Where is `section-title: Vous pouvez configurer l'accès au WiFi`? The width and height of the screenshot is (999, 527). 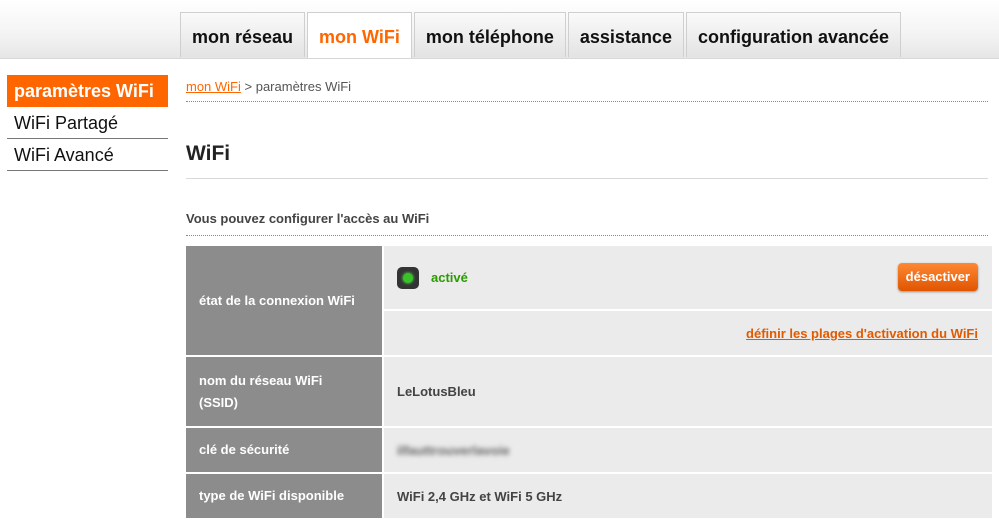 section-title: Vous pouvez configurer l'accès au WiFi is located at coordinates (587, 223).